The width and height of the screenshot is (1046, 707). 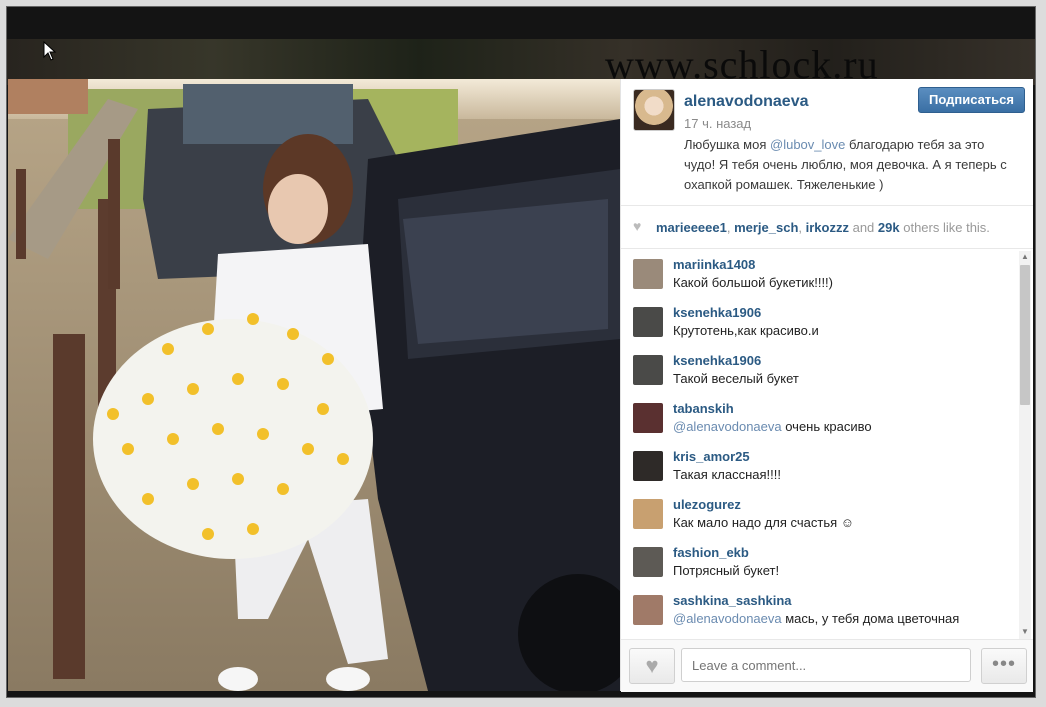 What do you see at coordinates (944, 227) in the screenshot?
I see `likes-suffix: others like this.` at bounding box center [944, 227].